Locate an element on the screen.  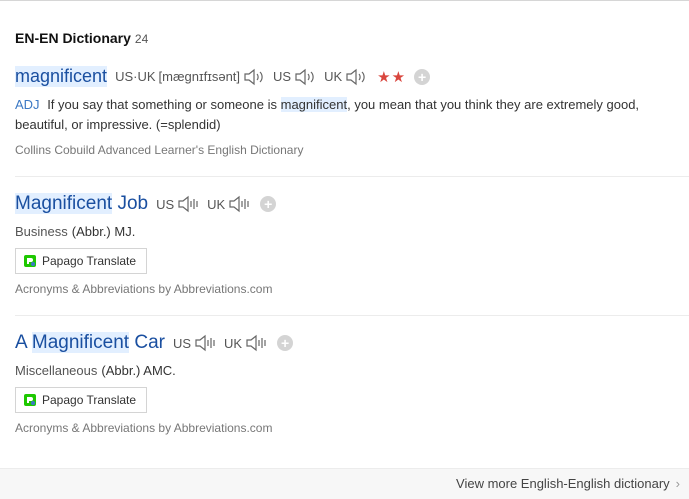
entry-category: Business (Abbr.) MJ. is located at coordinates (352, 231).